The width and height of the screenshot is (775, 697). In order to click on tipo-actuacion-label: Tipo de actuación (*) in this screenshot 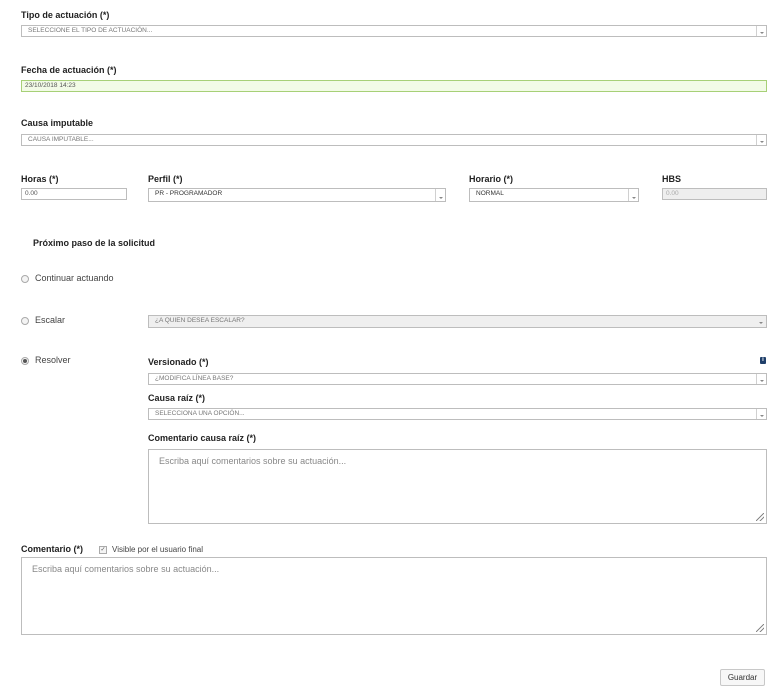, I will do `click(65, 15)`.